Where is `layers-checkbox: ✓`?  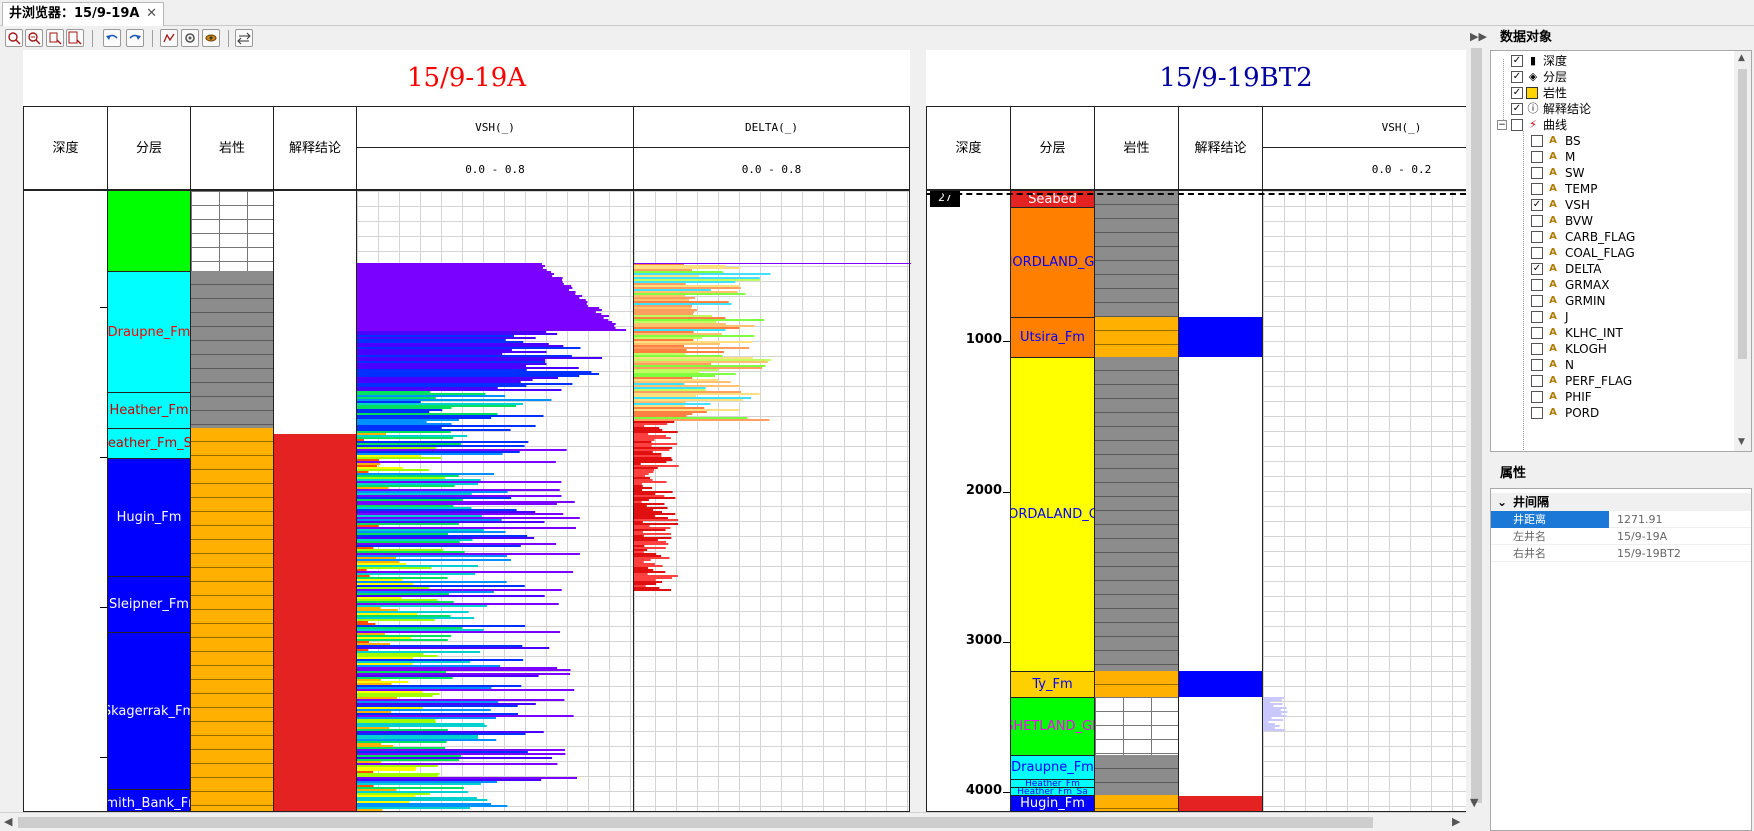
layers-checkbox: ✓ is located at coordinates (1517, 77).